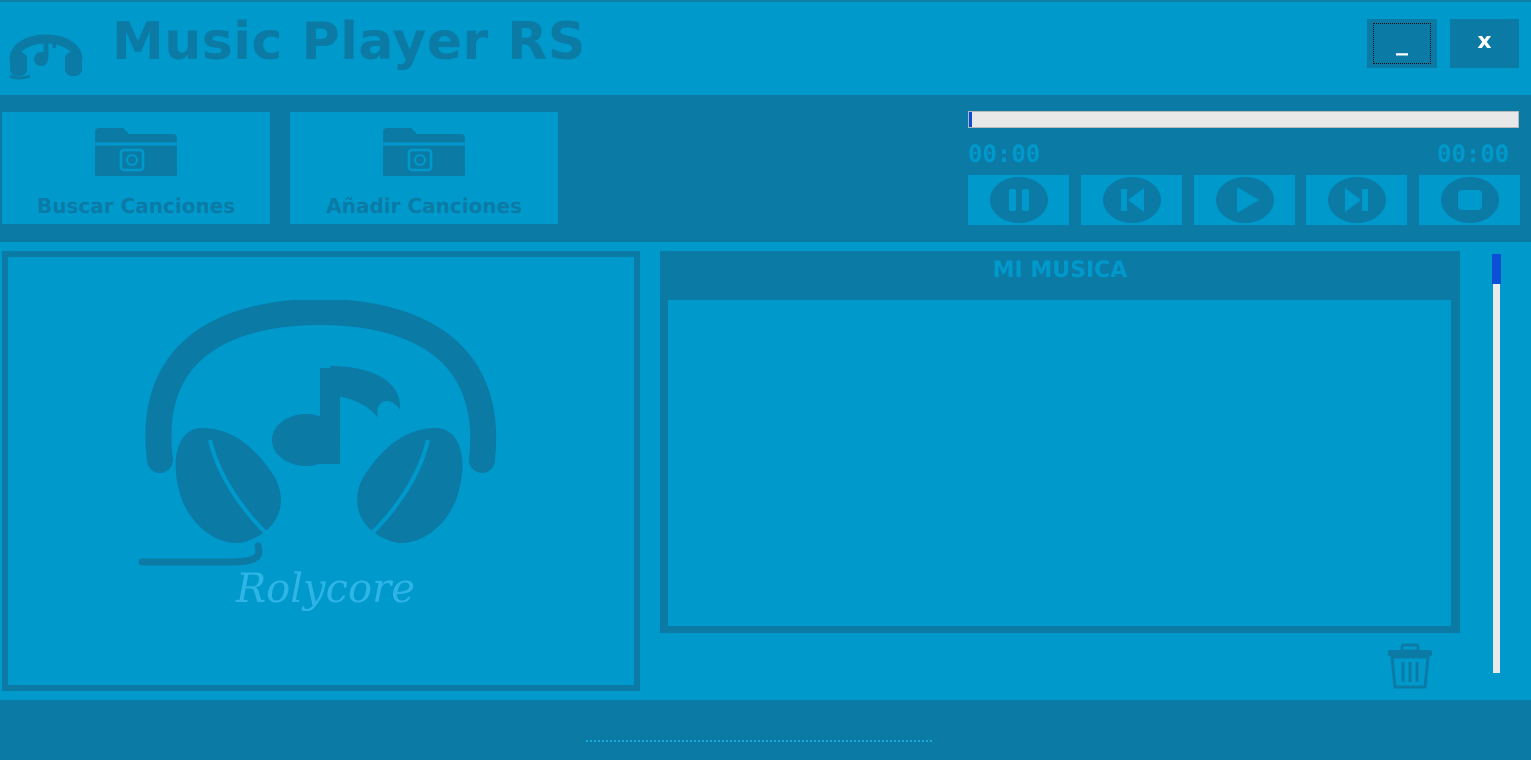 Image resolution: width=1531 pixels, height=760 pixels. I want to click on stop-icon, so click(1469, 200).